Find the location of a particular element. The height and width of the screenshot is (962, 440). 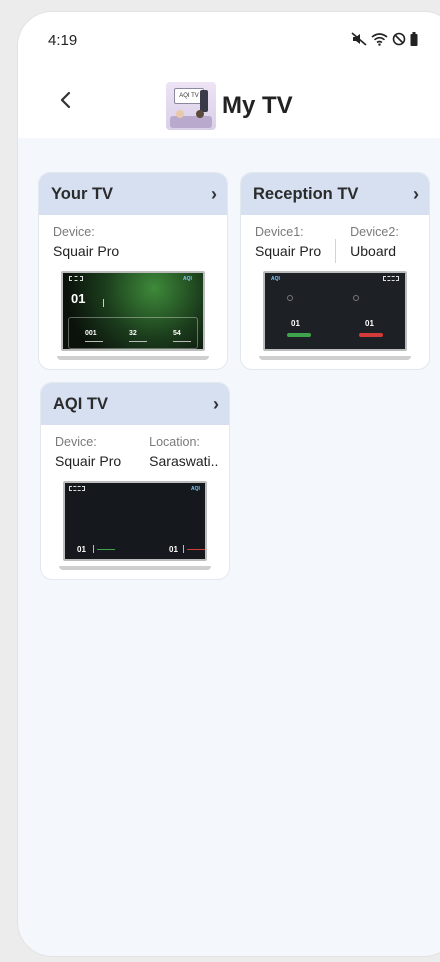

tv-preview-aqi-tv: AQI 01 01 is located at coordinates (135, 525).